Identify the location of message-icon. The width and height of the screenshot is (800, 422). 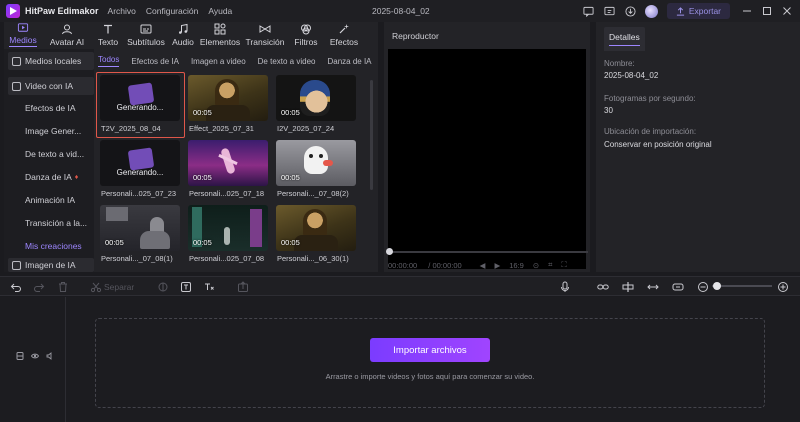
(609, 11).